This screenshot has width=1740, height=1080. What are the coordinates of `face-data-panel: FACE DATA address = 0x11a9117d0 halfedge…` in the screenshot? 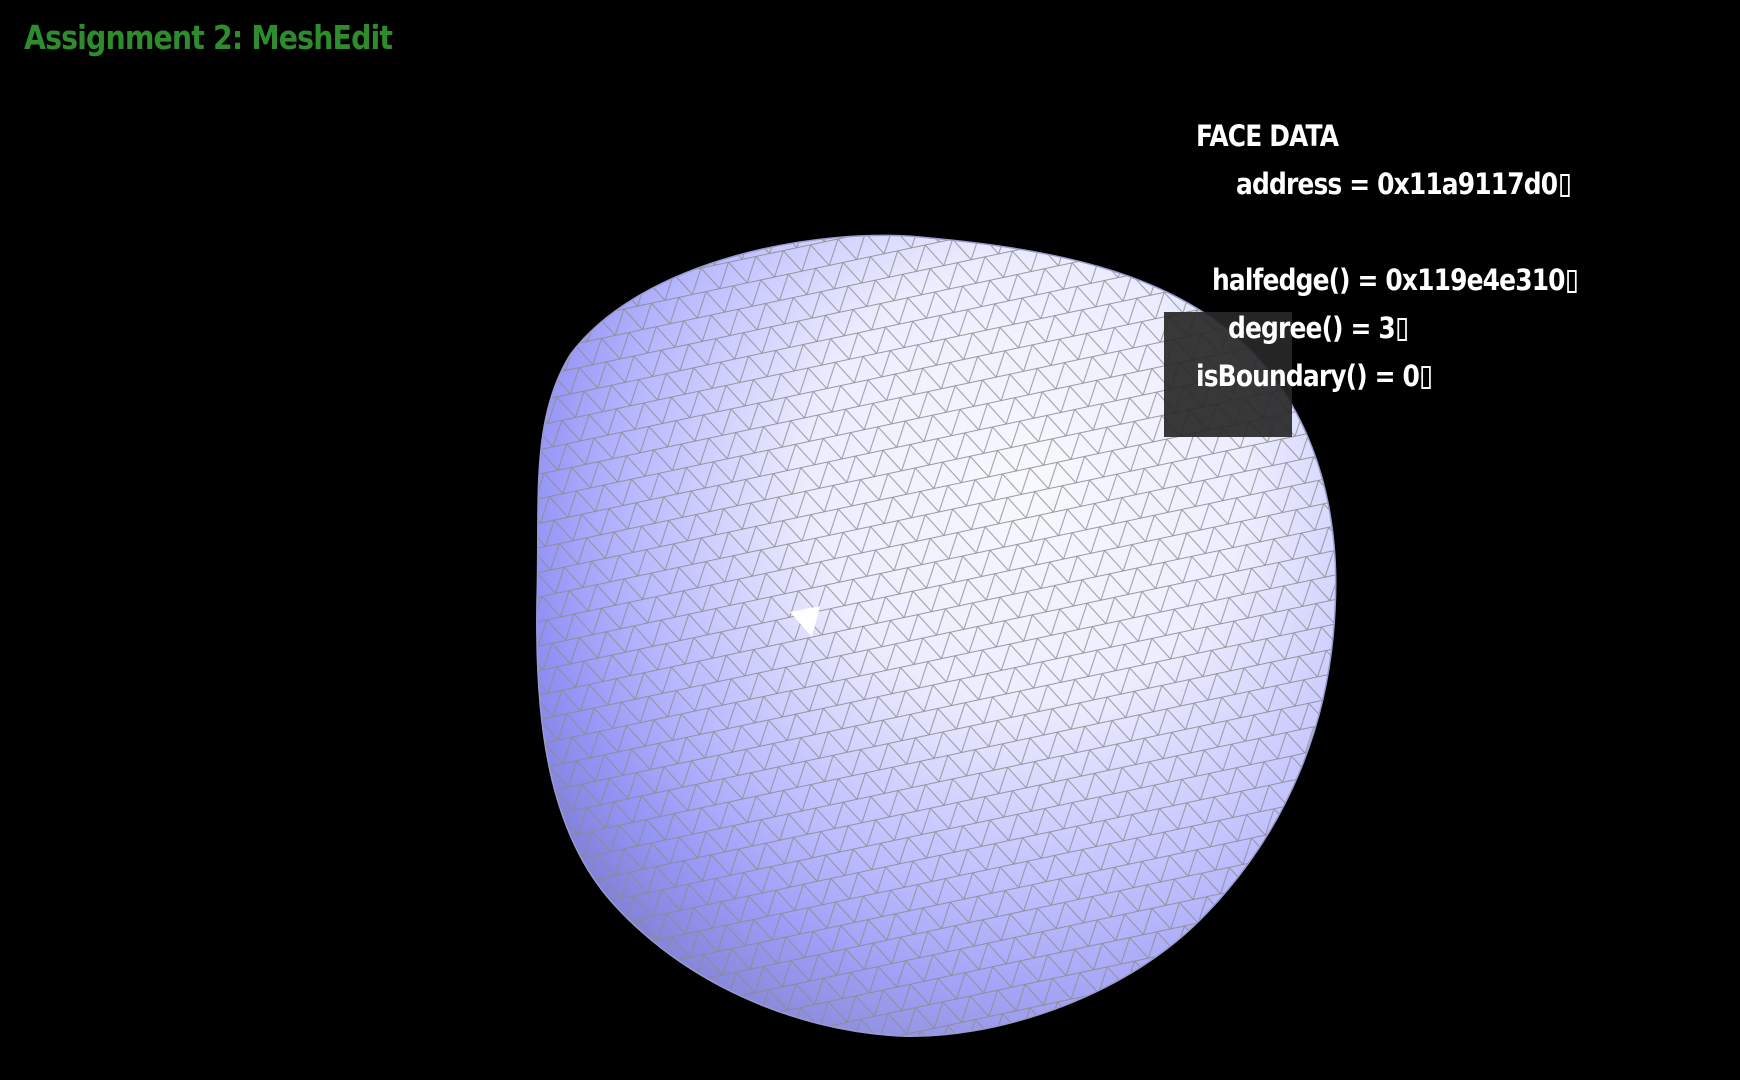 It's located at (1370, 276).